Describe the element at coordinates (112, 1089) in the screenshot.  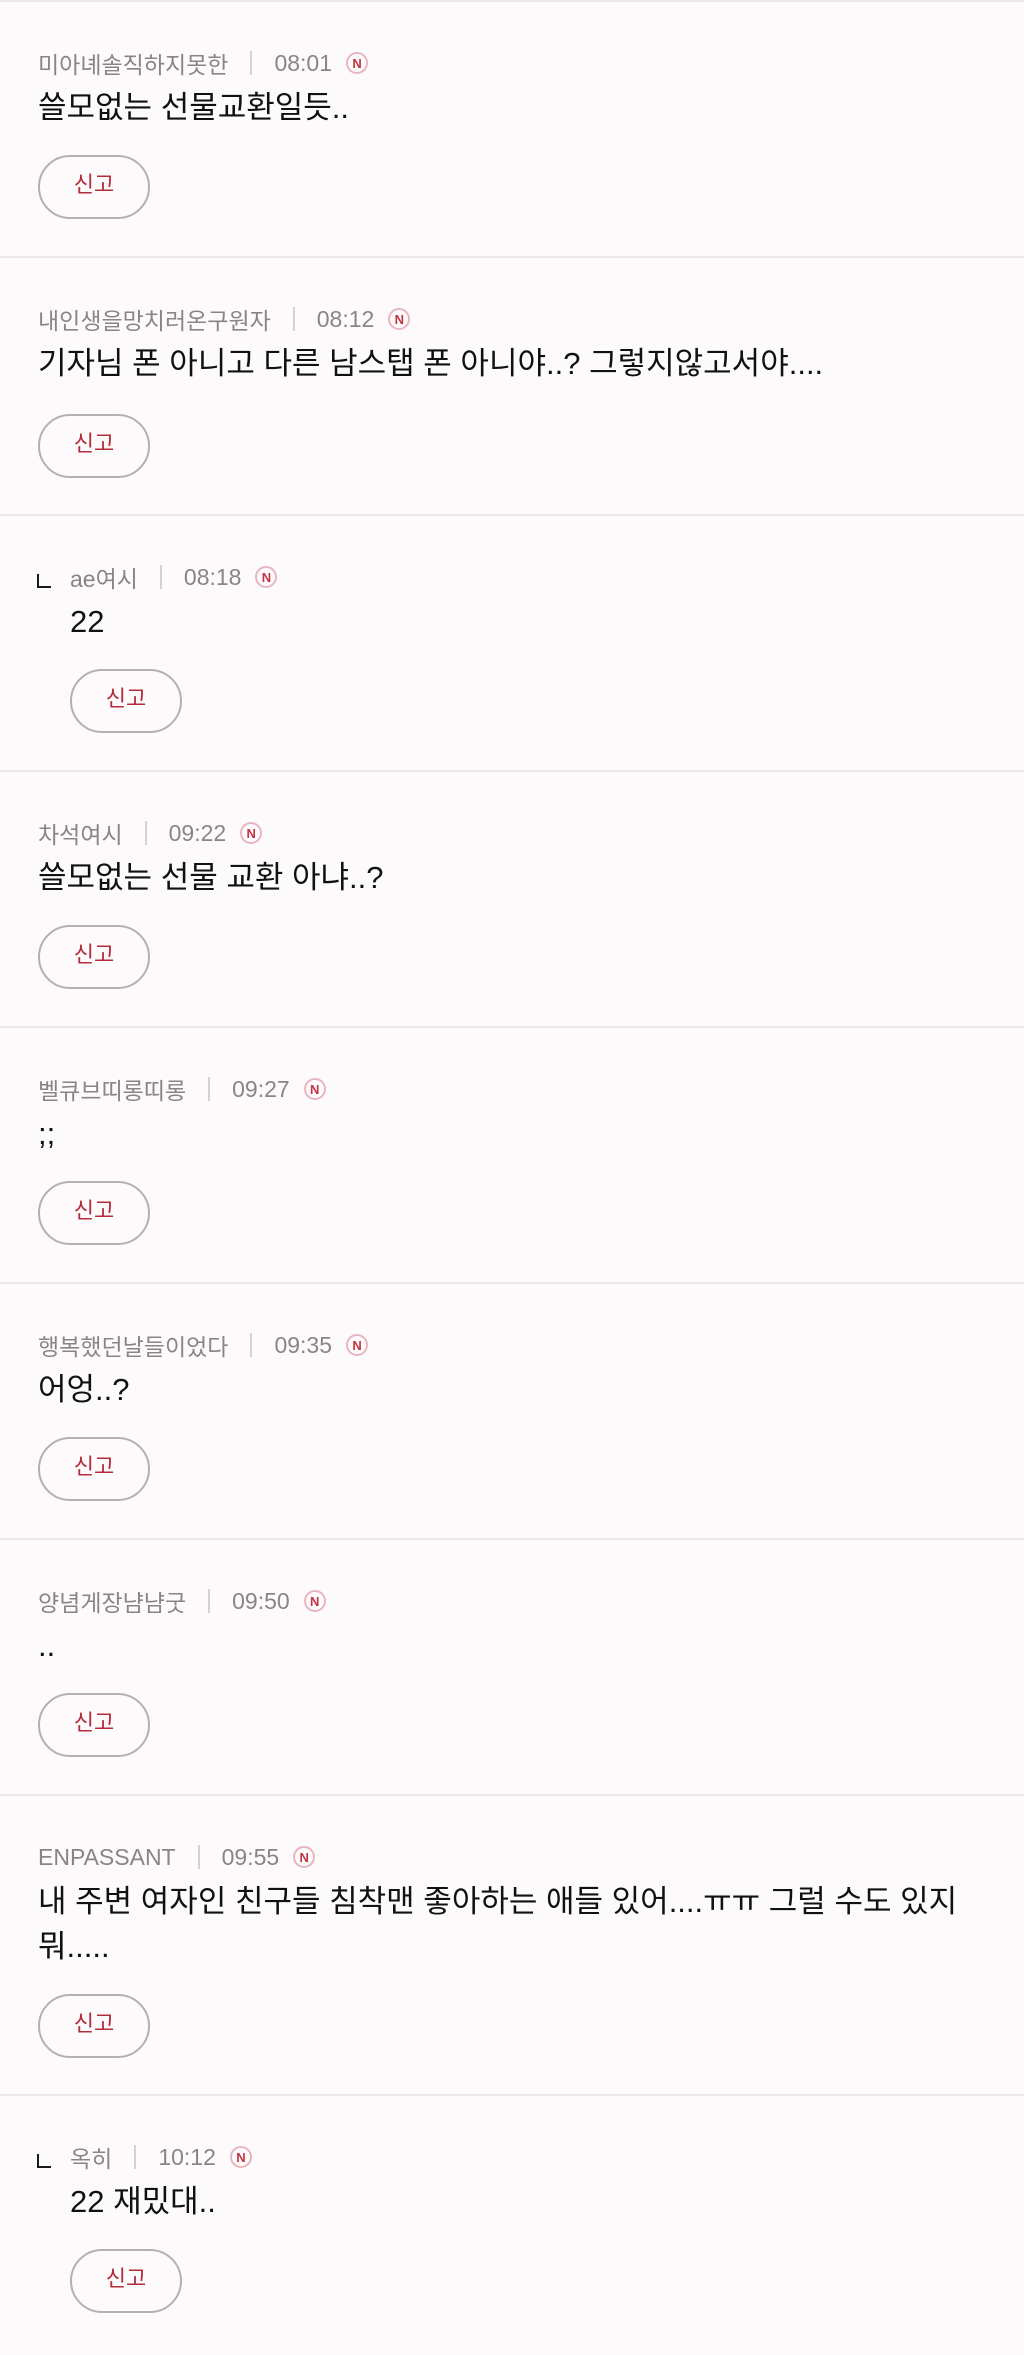
I see `comment-author: 벨큐브띠롱띠롱` at that location.